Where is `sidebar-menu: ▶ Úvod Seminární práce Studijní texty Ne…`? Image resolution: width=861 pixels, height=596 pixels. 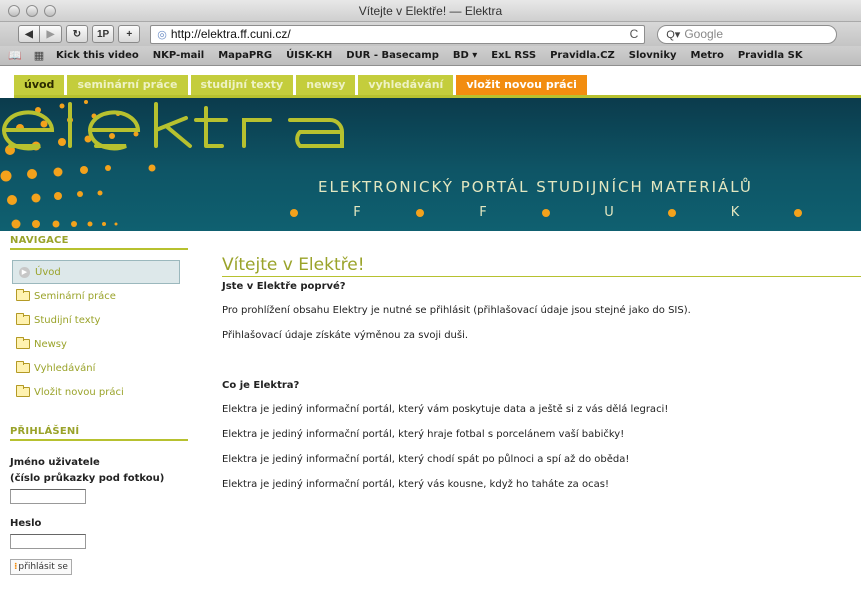
sidebar-menu: ▶ Úvod Seminární práce Studijní texty Ne… is located at coordinates (100, 332).